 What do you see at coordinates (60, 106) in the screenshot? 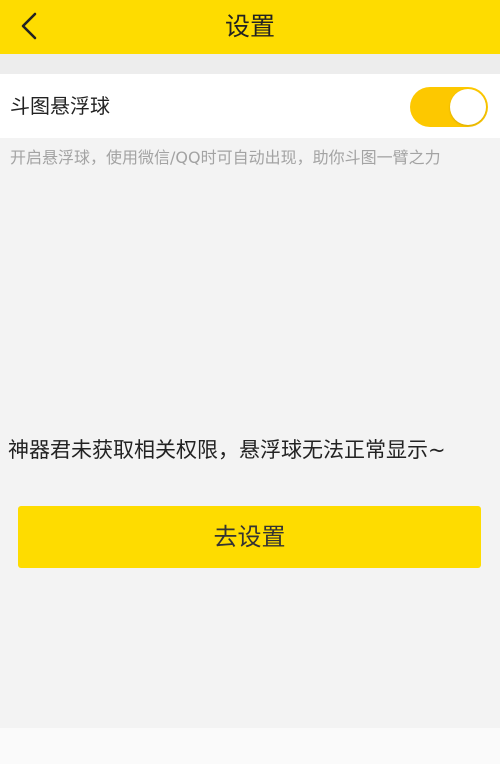
I see `floating-ball-label: 斗图悬浮球` at bounding box center [60, 106].